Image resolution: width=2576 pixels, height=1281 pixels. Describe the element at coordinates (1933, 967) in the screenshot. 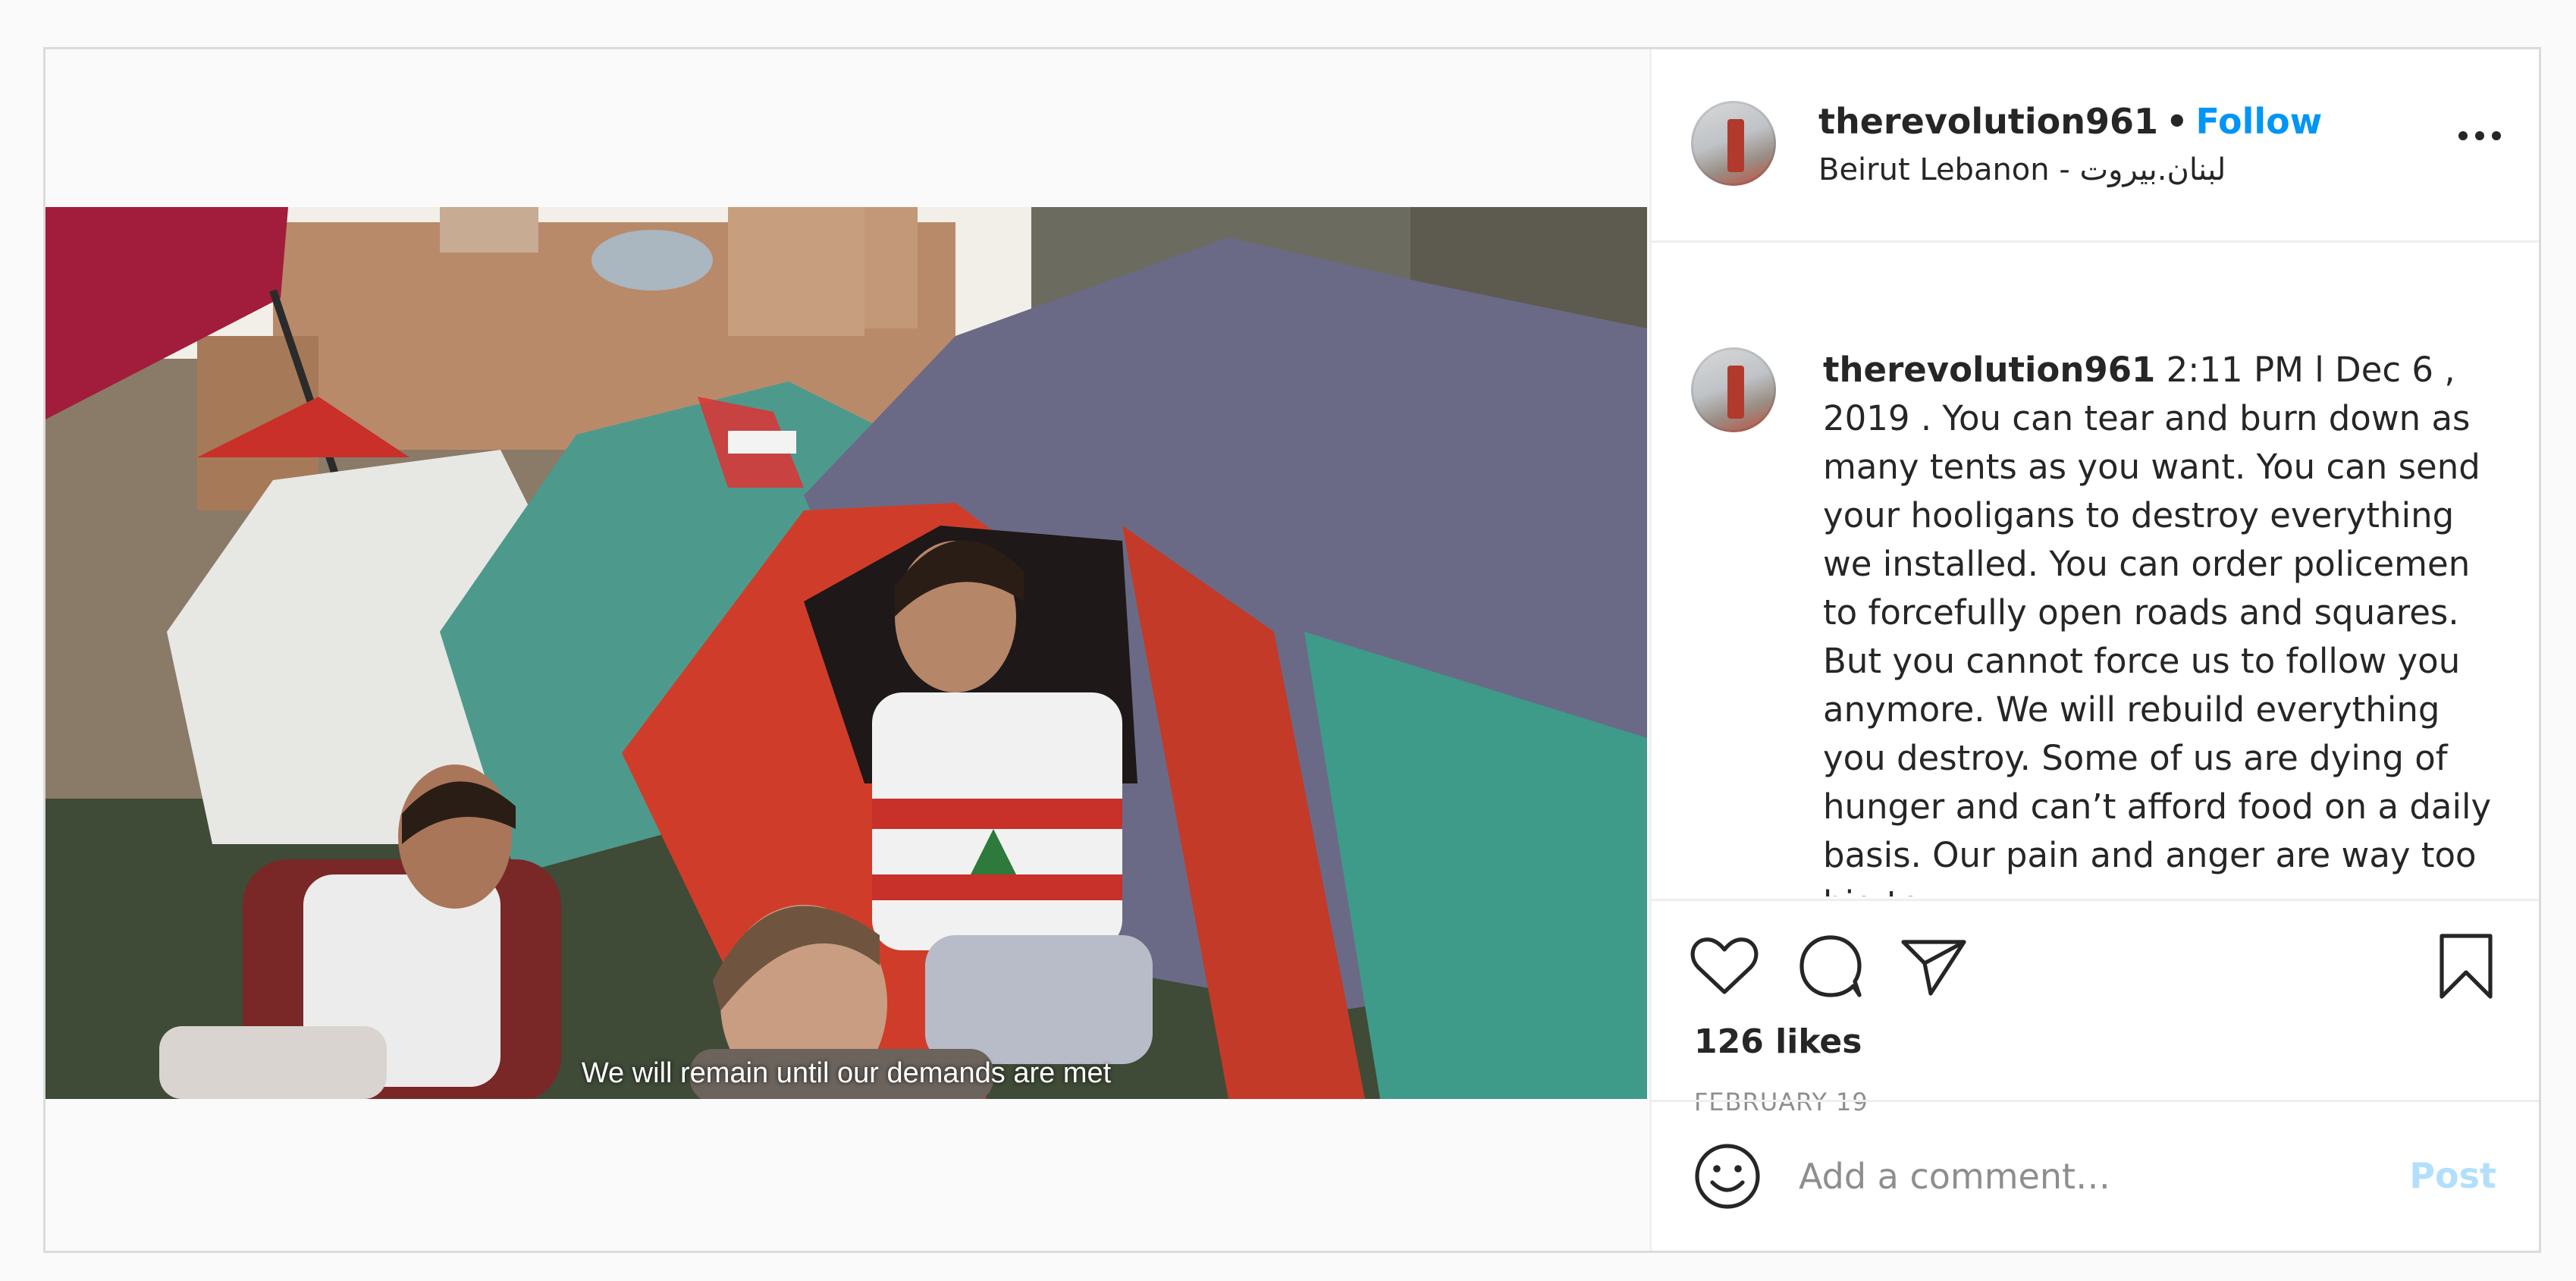

I see `share-icon` at that location.